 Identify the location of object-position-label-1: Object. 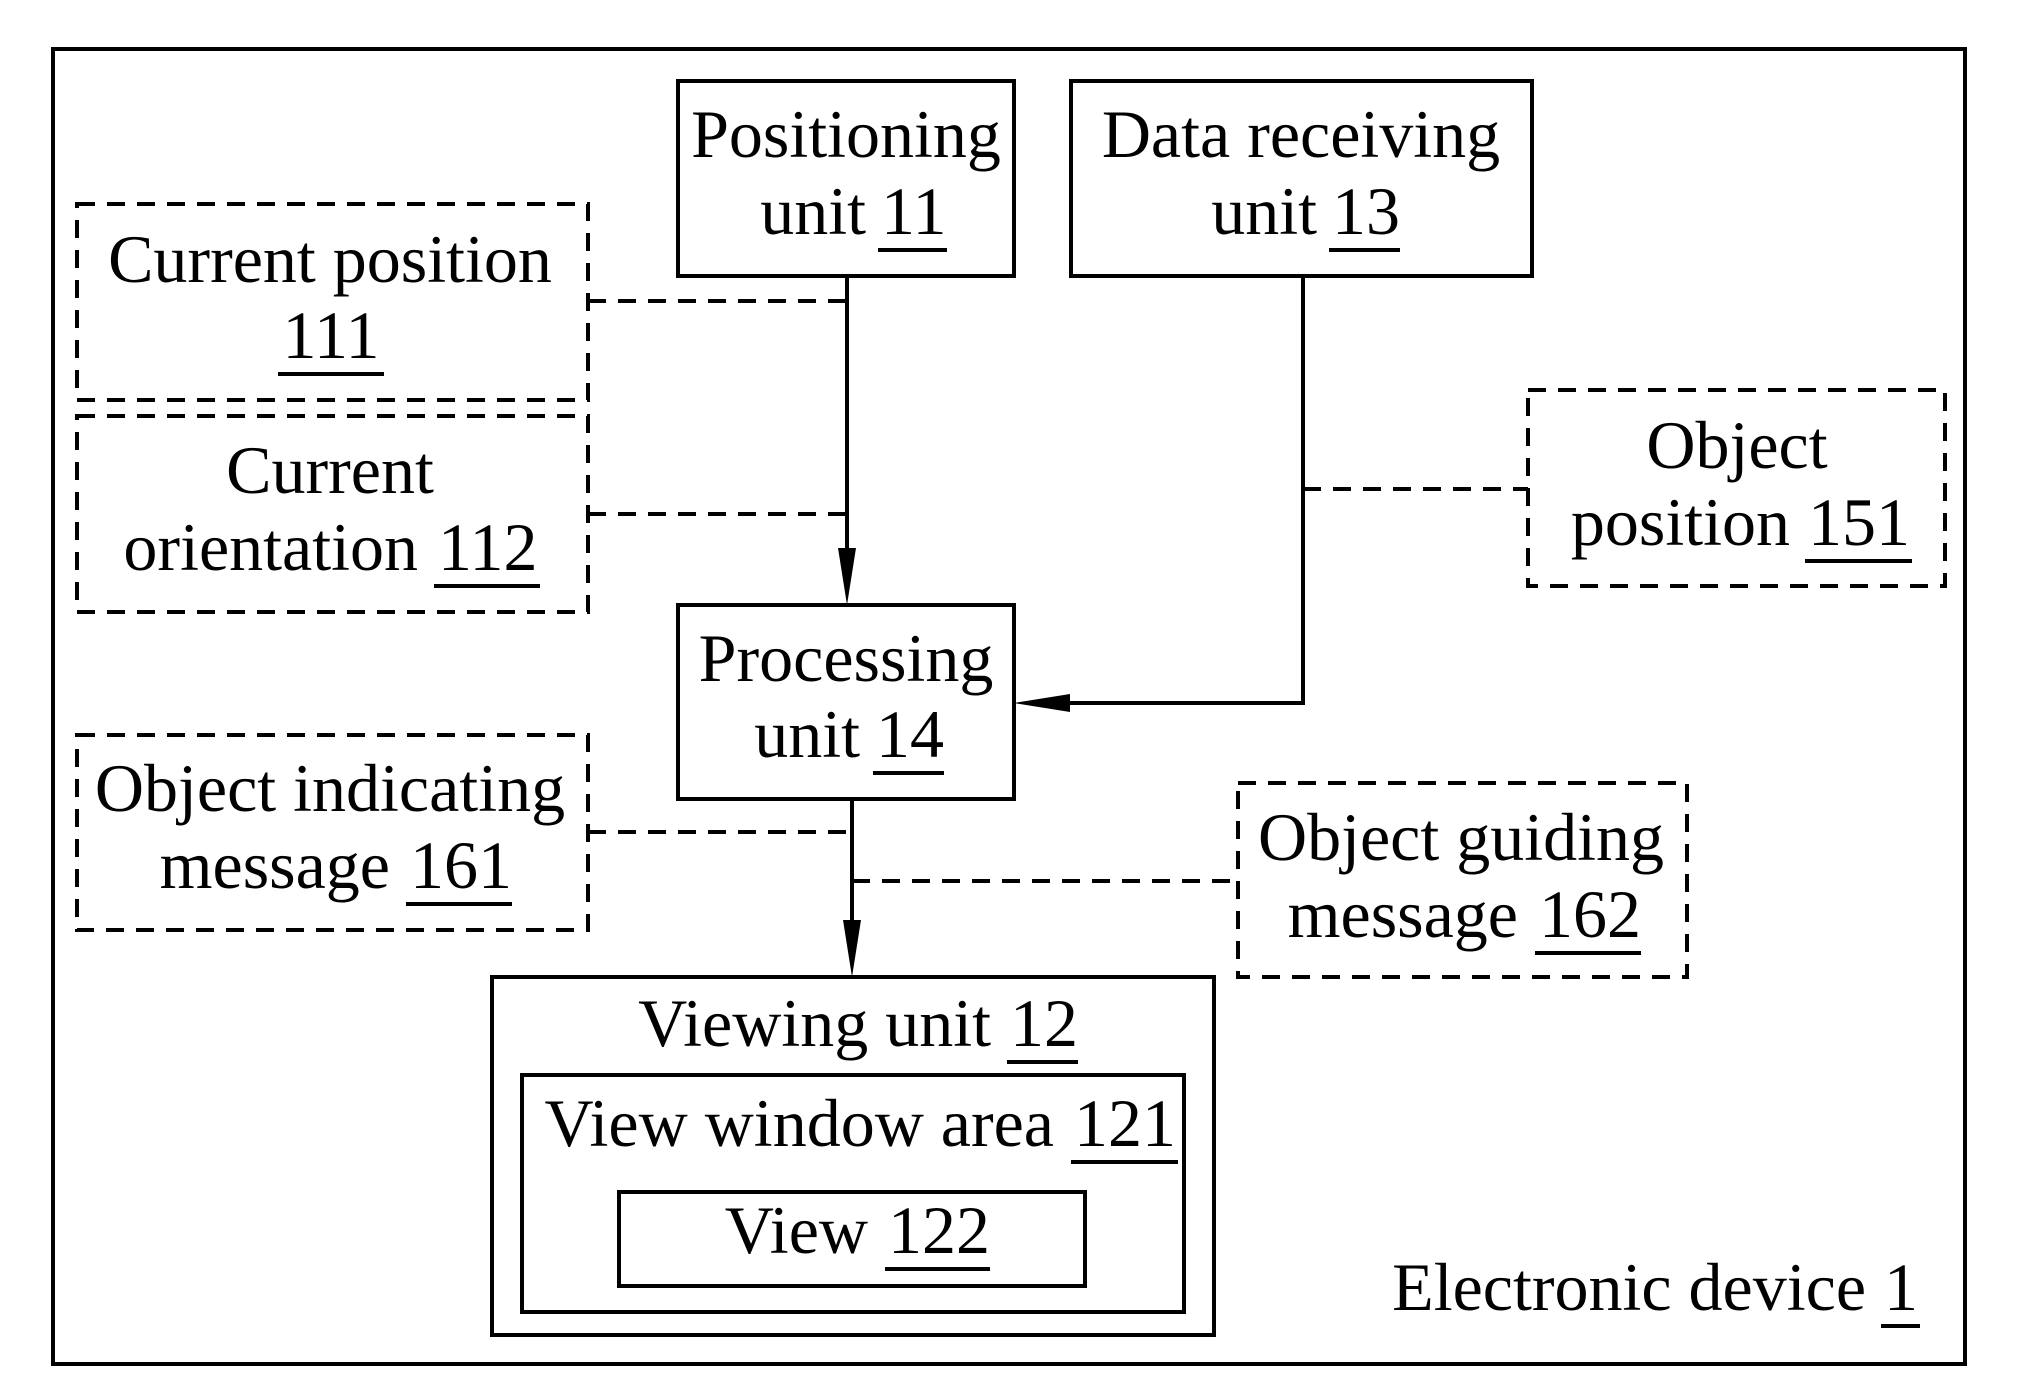
(1736, 445).